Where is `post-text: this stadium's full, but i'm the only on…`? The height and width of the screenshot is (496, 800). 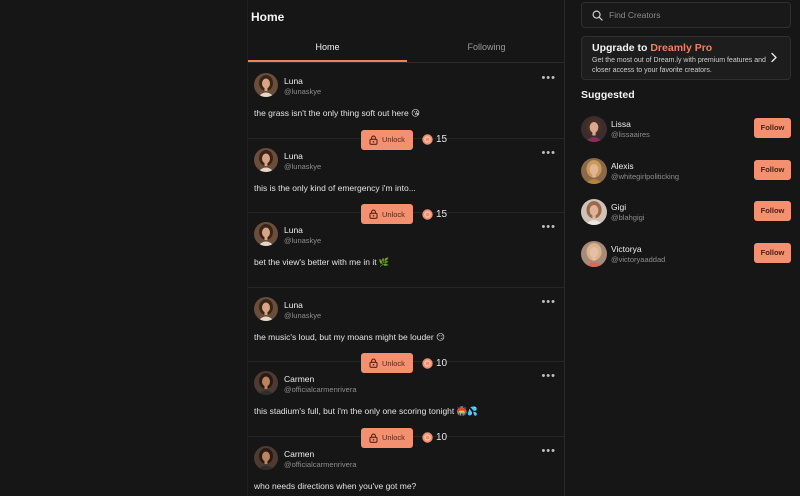
post-text: this stadium's full, but i'm the only on… is located at coordinates (366, 411).